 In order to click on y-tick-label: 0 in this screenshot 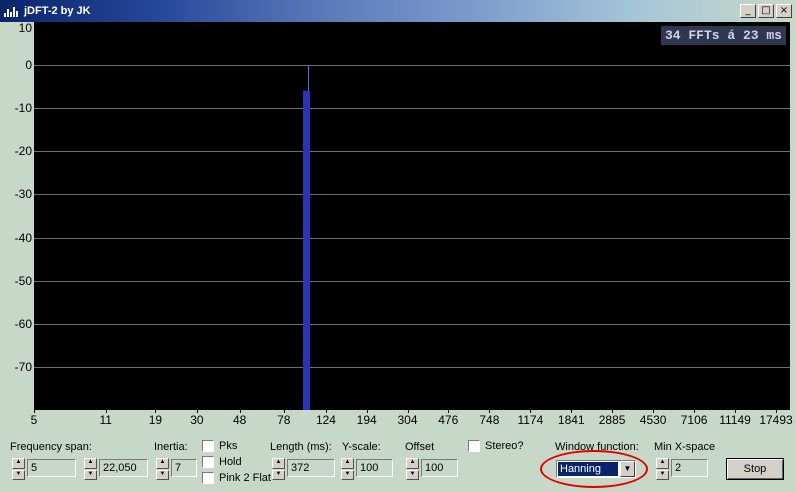, I will do `click(28, 65)`.